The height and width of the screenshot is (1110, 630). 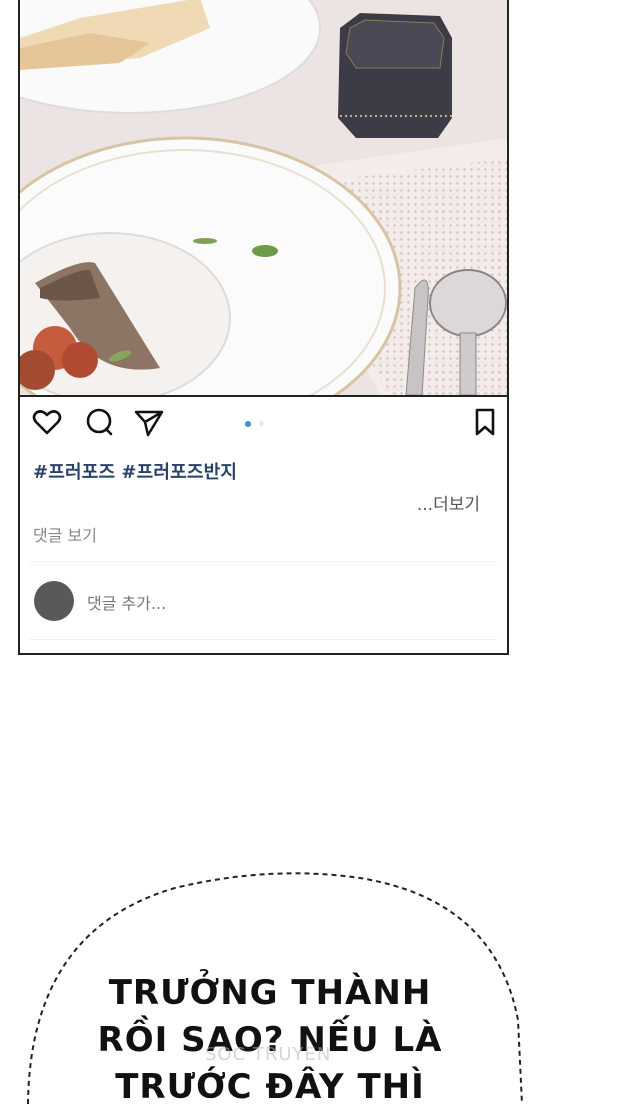 I want to click on more-caption-link: ...더보기, so click(x=448, y=502).